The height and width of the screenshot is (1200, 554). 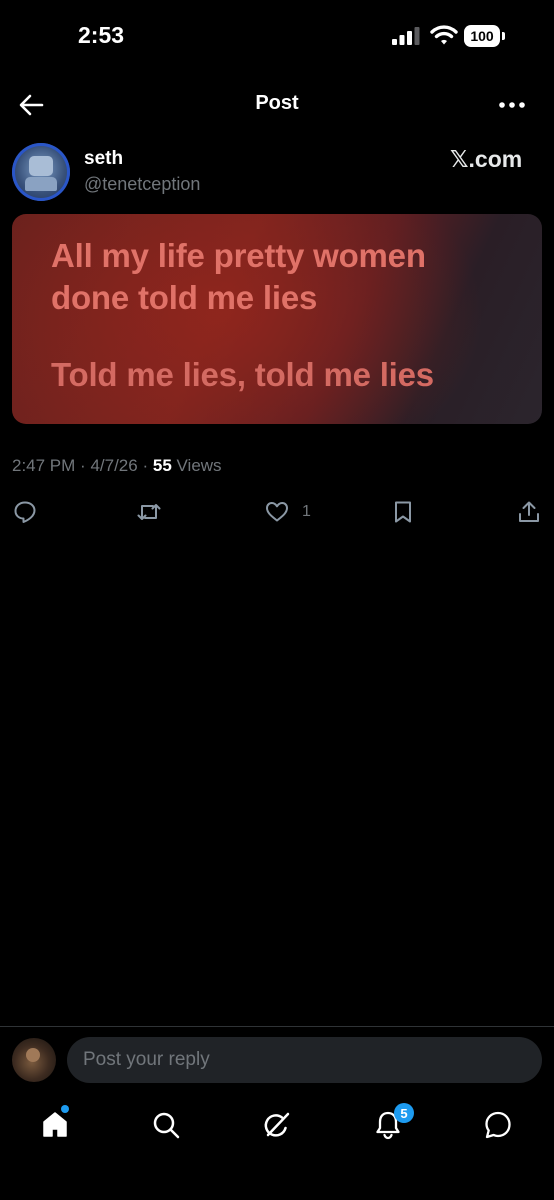 I want to click on cellular-signal-icon, so click(x=406, y=36).